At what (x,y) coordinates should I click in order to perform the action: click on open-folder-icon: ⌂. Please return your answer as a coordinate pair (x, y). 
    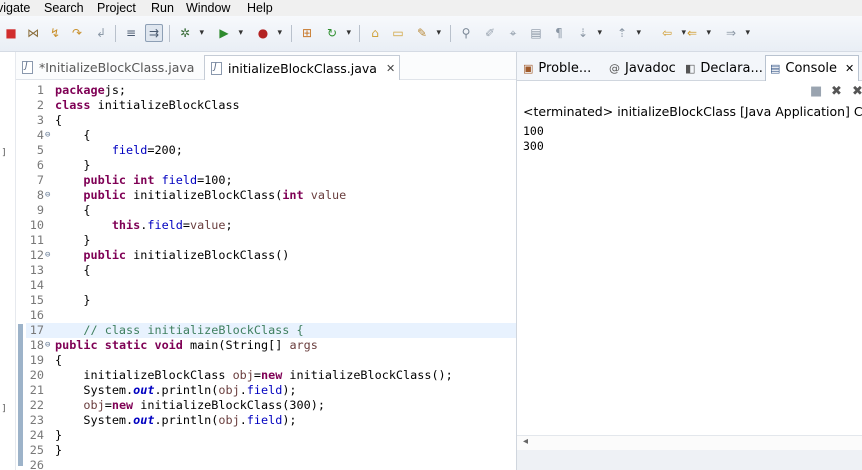
    Looking at the image, I should click on (375, 33).